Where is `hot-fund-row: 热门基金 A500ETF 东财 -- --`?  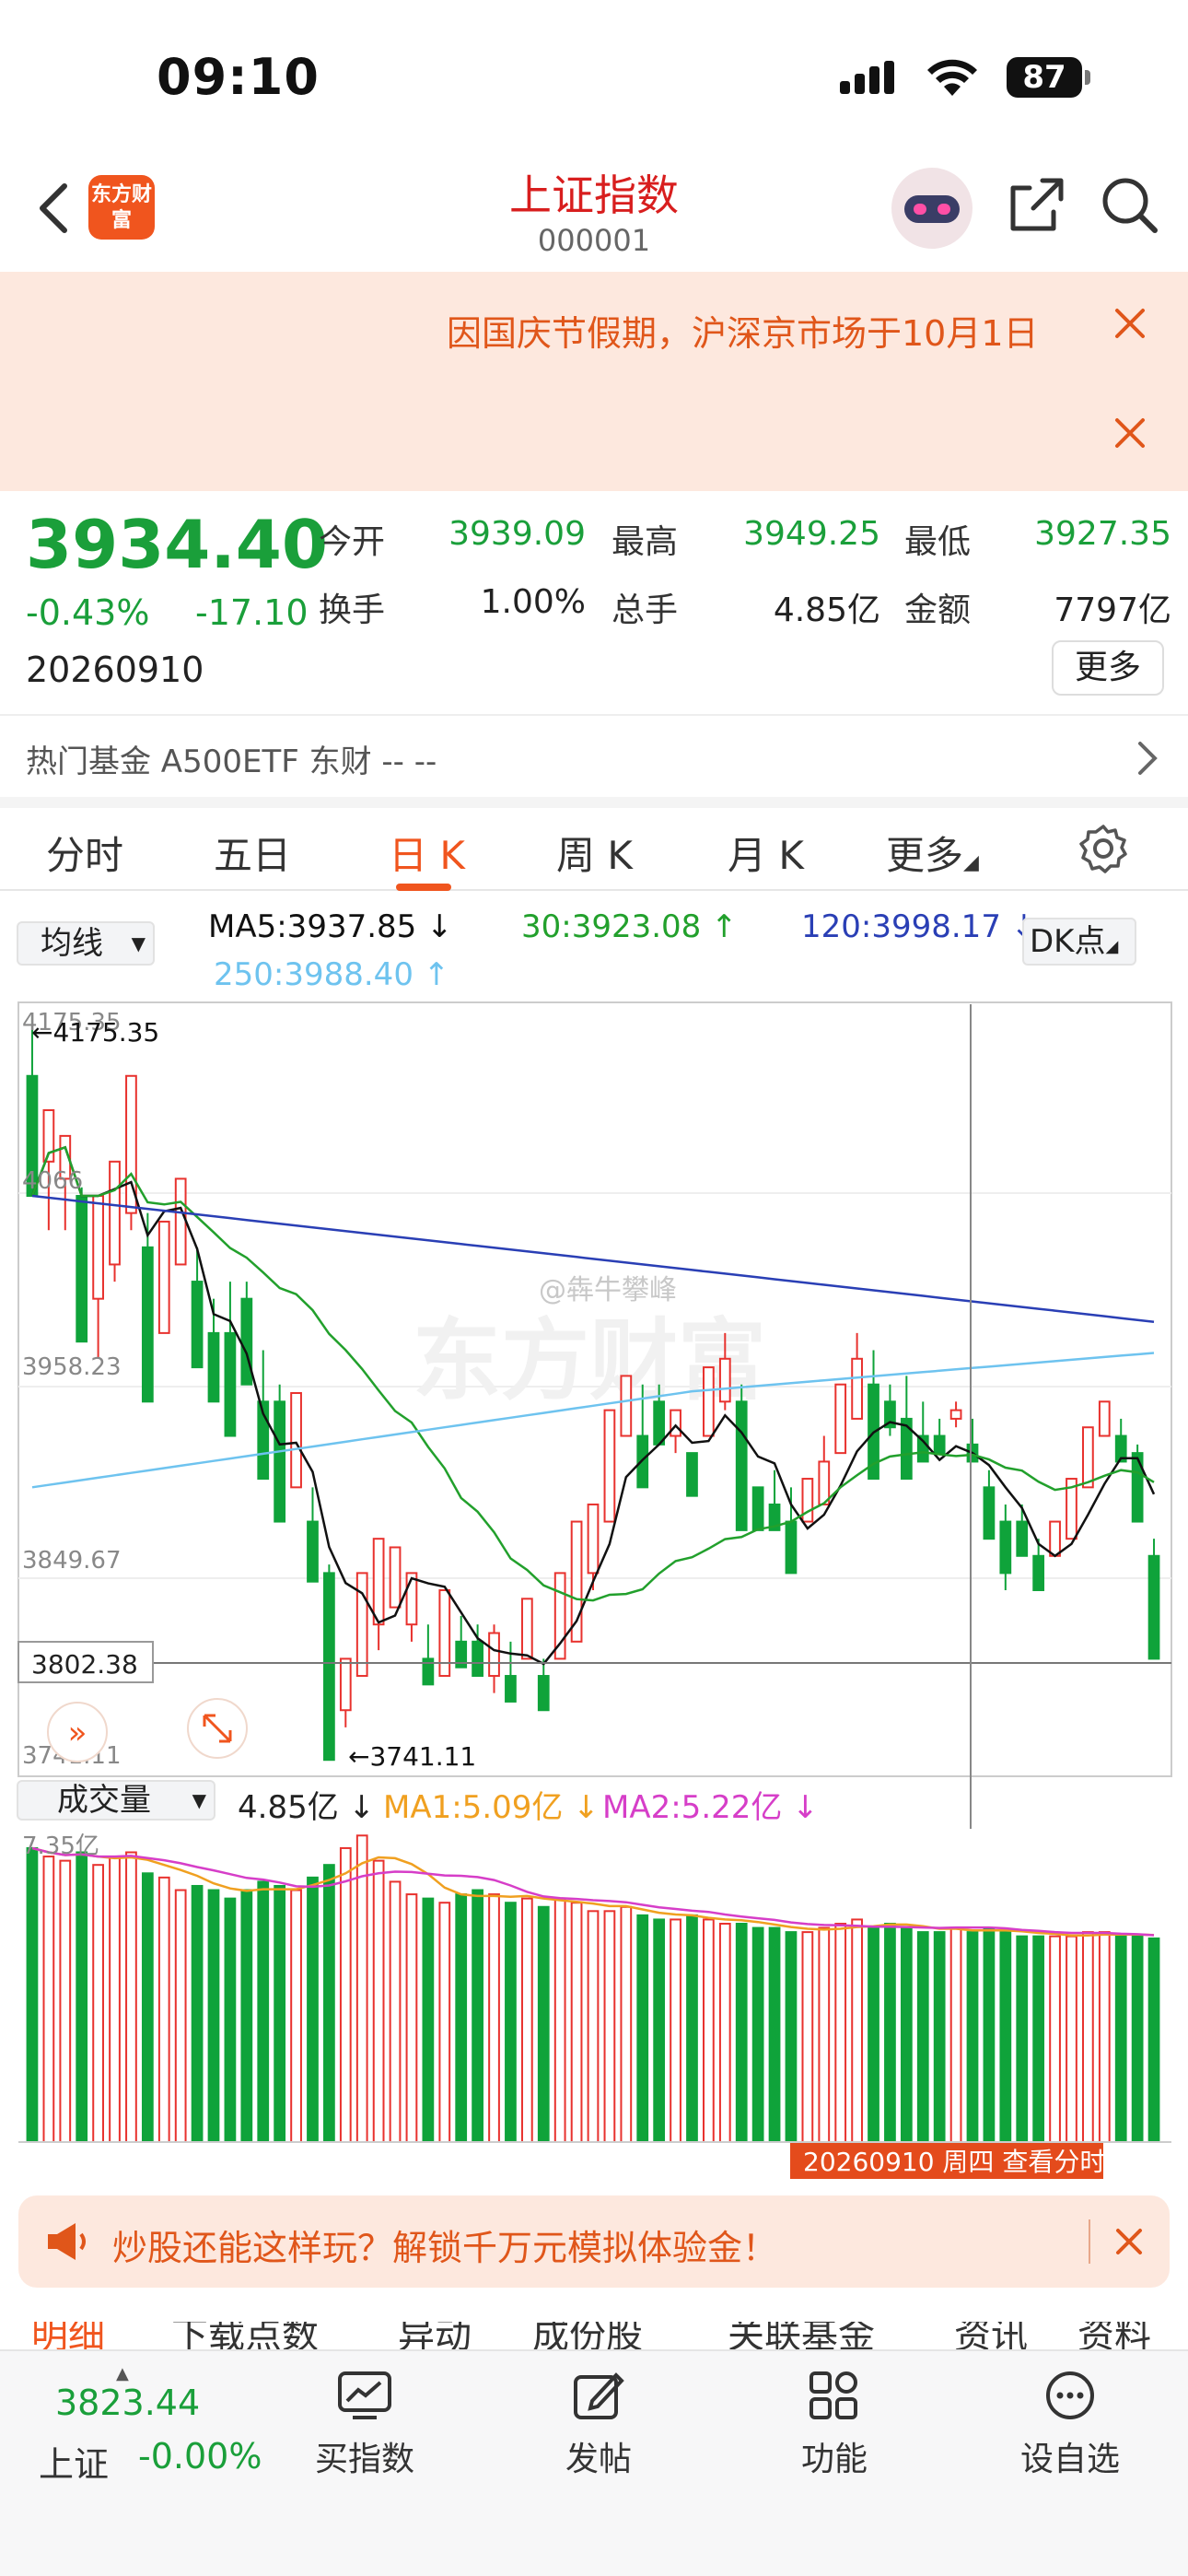 hot-fund-row: 热门基金 A500ETF 东财 -- -- is located at coordinates (594, 754).